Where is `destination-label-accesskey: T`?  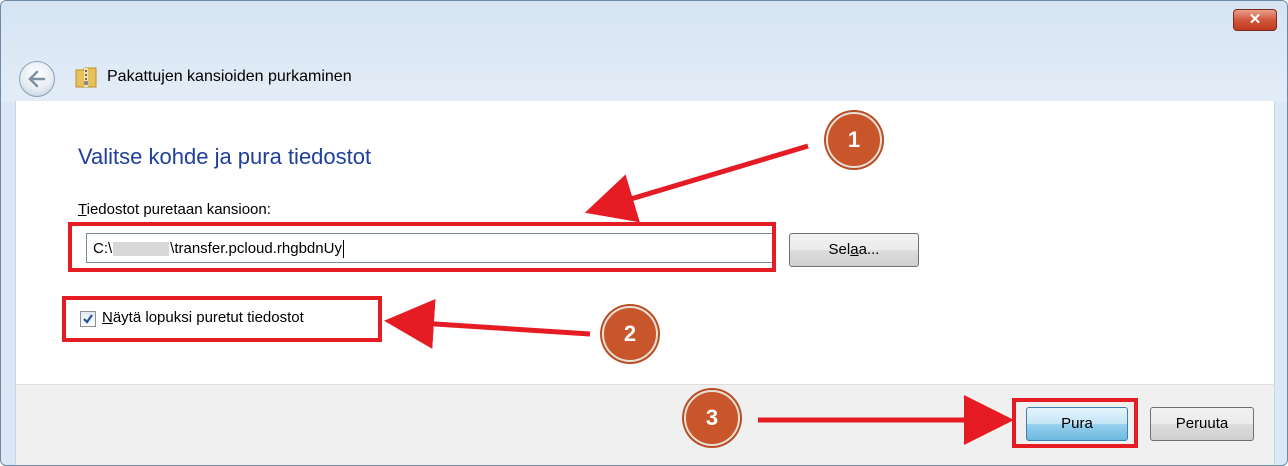
destination-label-accesskey: T is located at coordinates (82, 209).